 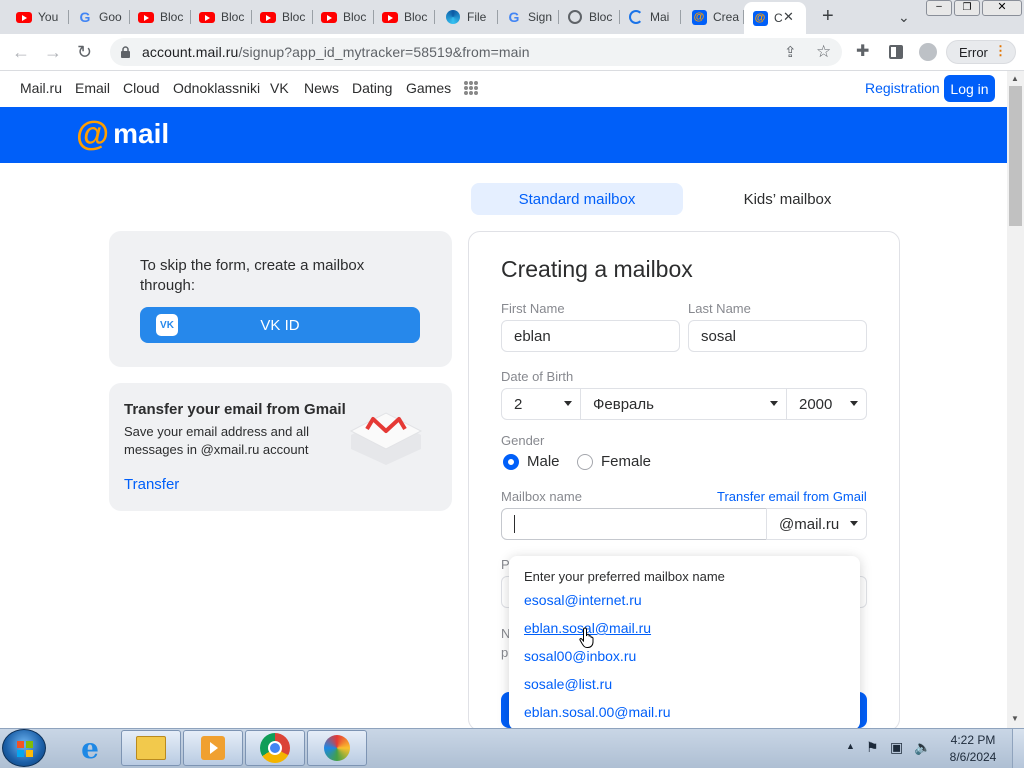 What do you see at coordinates (580, 656) in the screenshot?
I see `suggestion-option: sosal00@inbox.ru` at bounding box center [580, 656].